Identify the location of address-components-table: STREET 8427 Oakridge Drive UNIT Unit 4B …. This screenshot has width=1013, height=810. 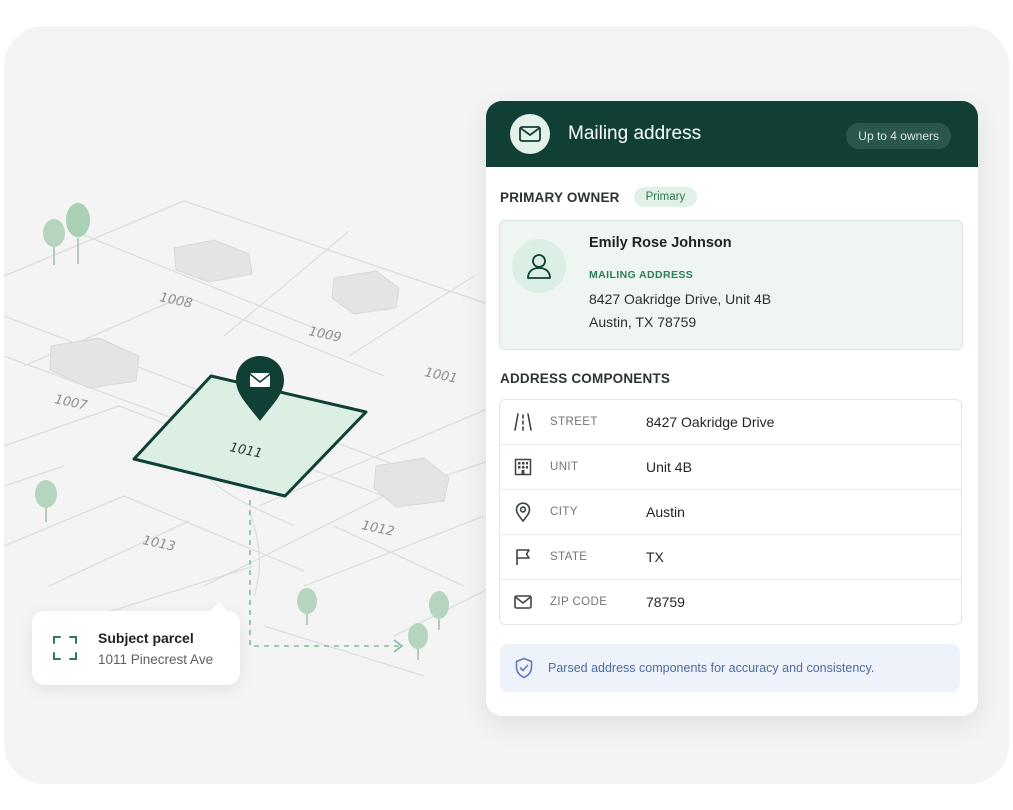
(730, 512).